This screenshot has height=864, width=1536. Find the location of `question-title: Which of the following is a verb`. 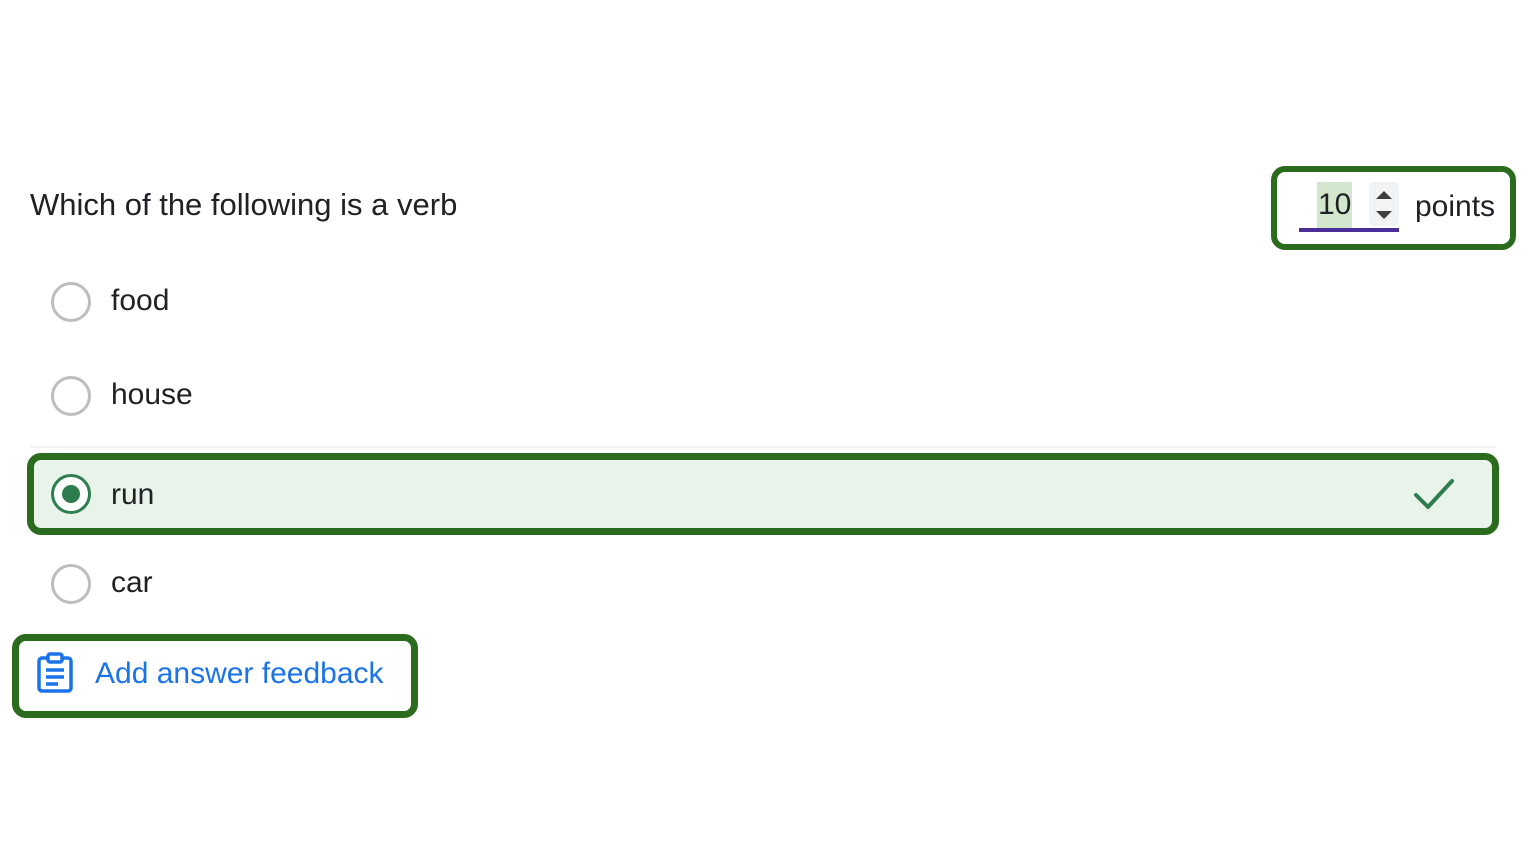

question-title: Which of the following is a verb is located at coordinates (243, 205).